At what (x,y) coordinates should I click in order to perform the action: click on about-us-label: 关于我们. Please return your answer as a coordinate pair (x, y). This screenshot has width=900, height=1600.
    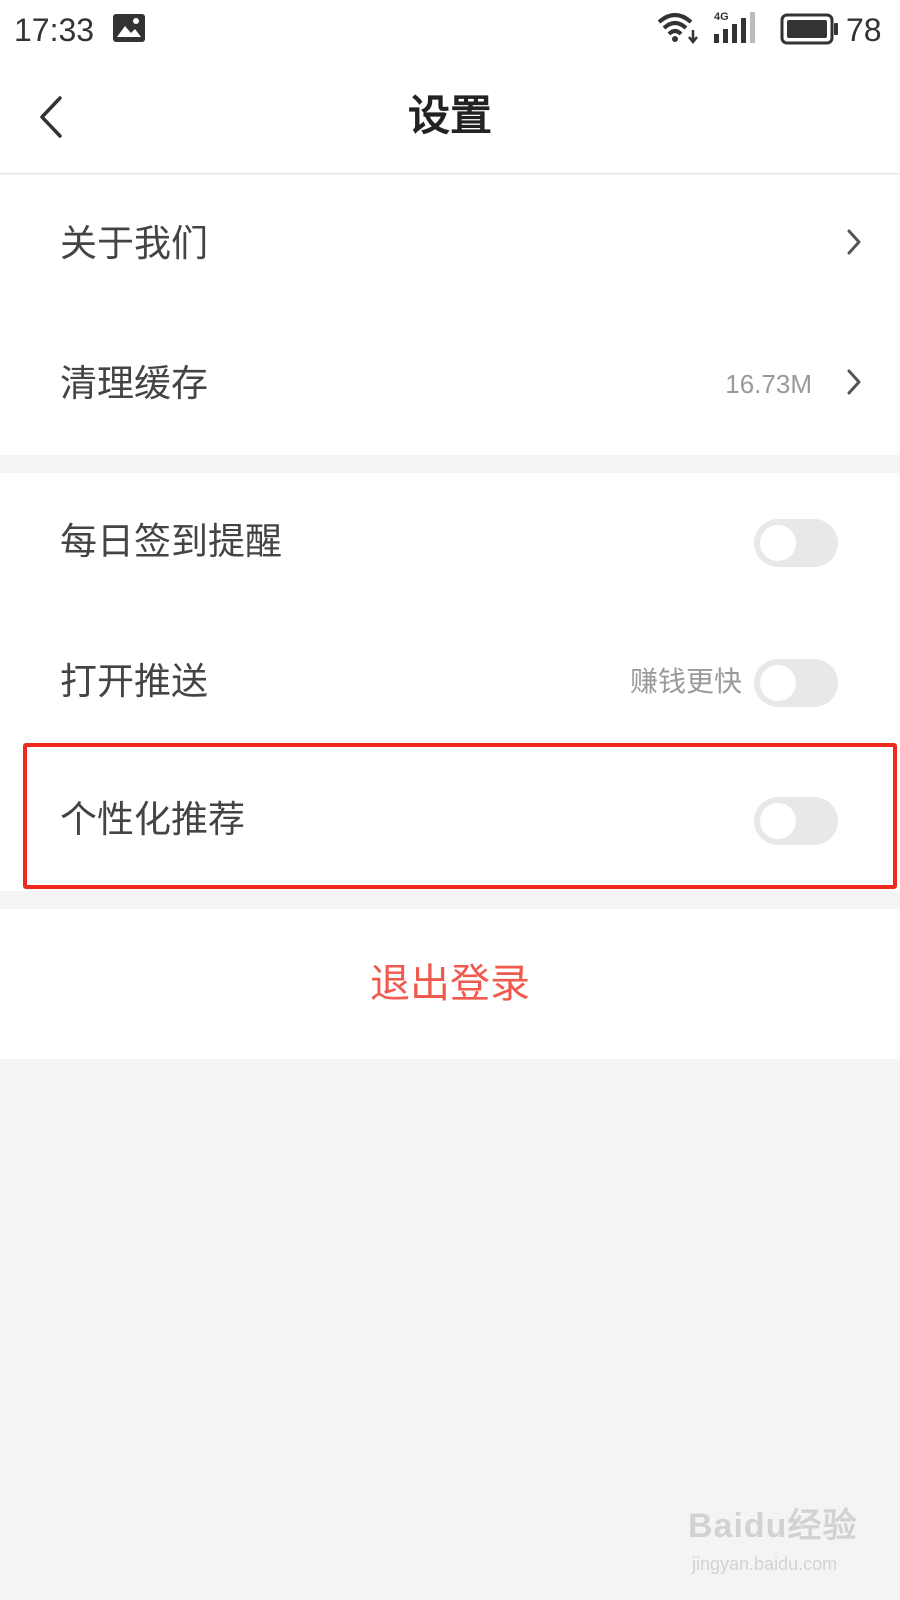
    Looking at the image, I should click on (134, 243).